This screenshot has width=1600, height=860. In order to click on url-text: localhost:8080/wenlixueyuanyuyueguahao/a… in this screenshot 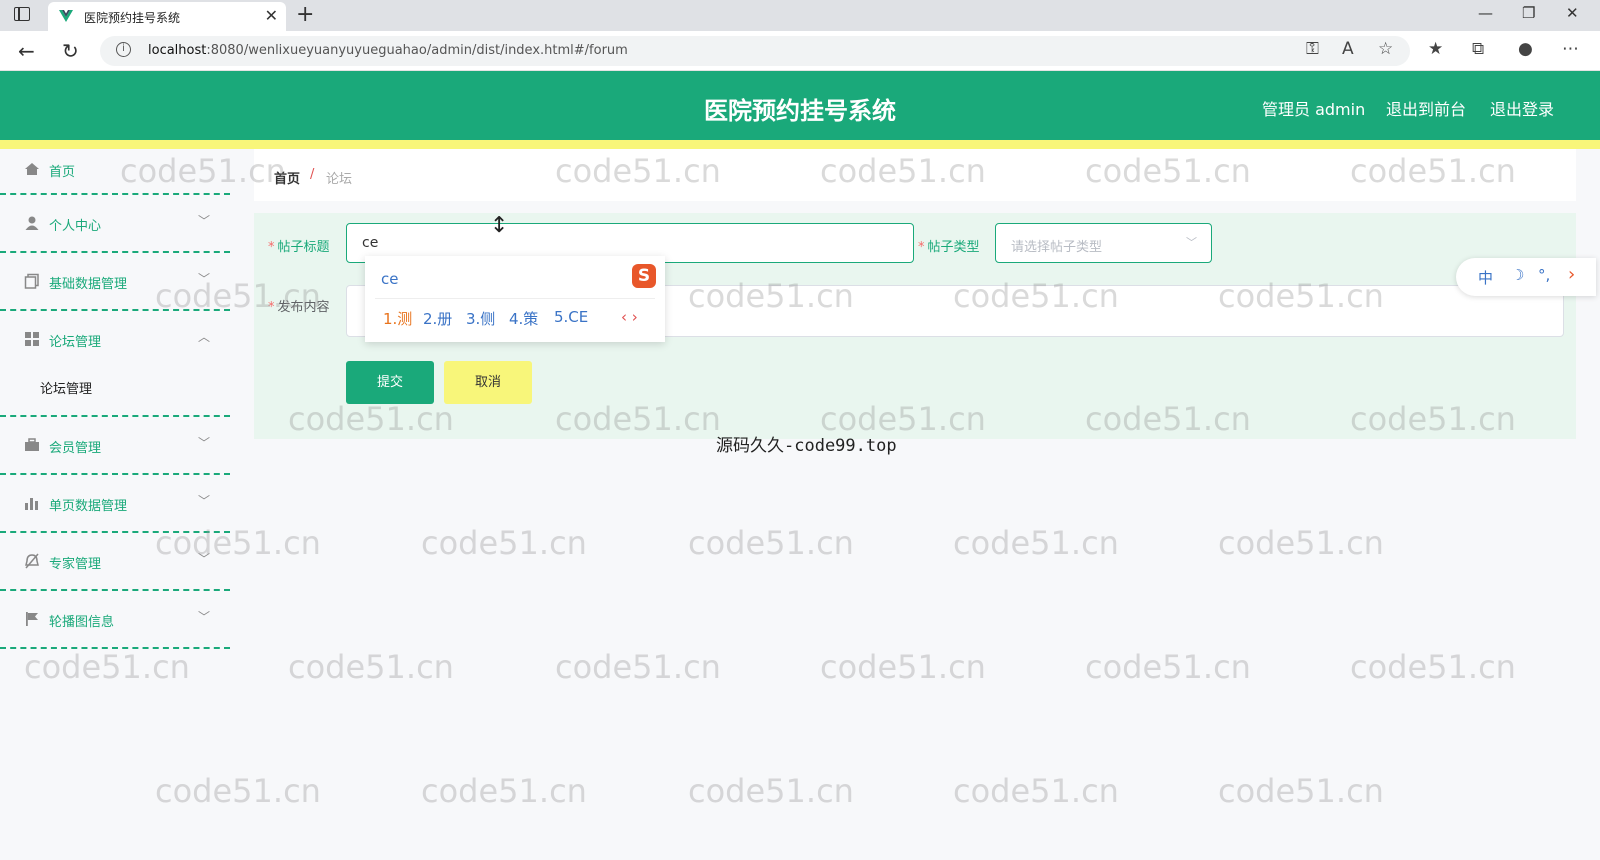, I will do `click(388, 50)`.